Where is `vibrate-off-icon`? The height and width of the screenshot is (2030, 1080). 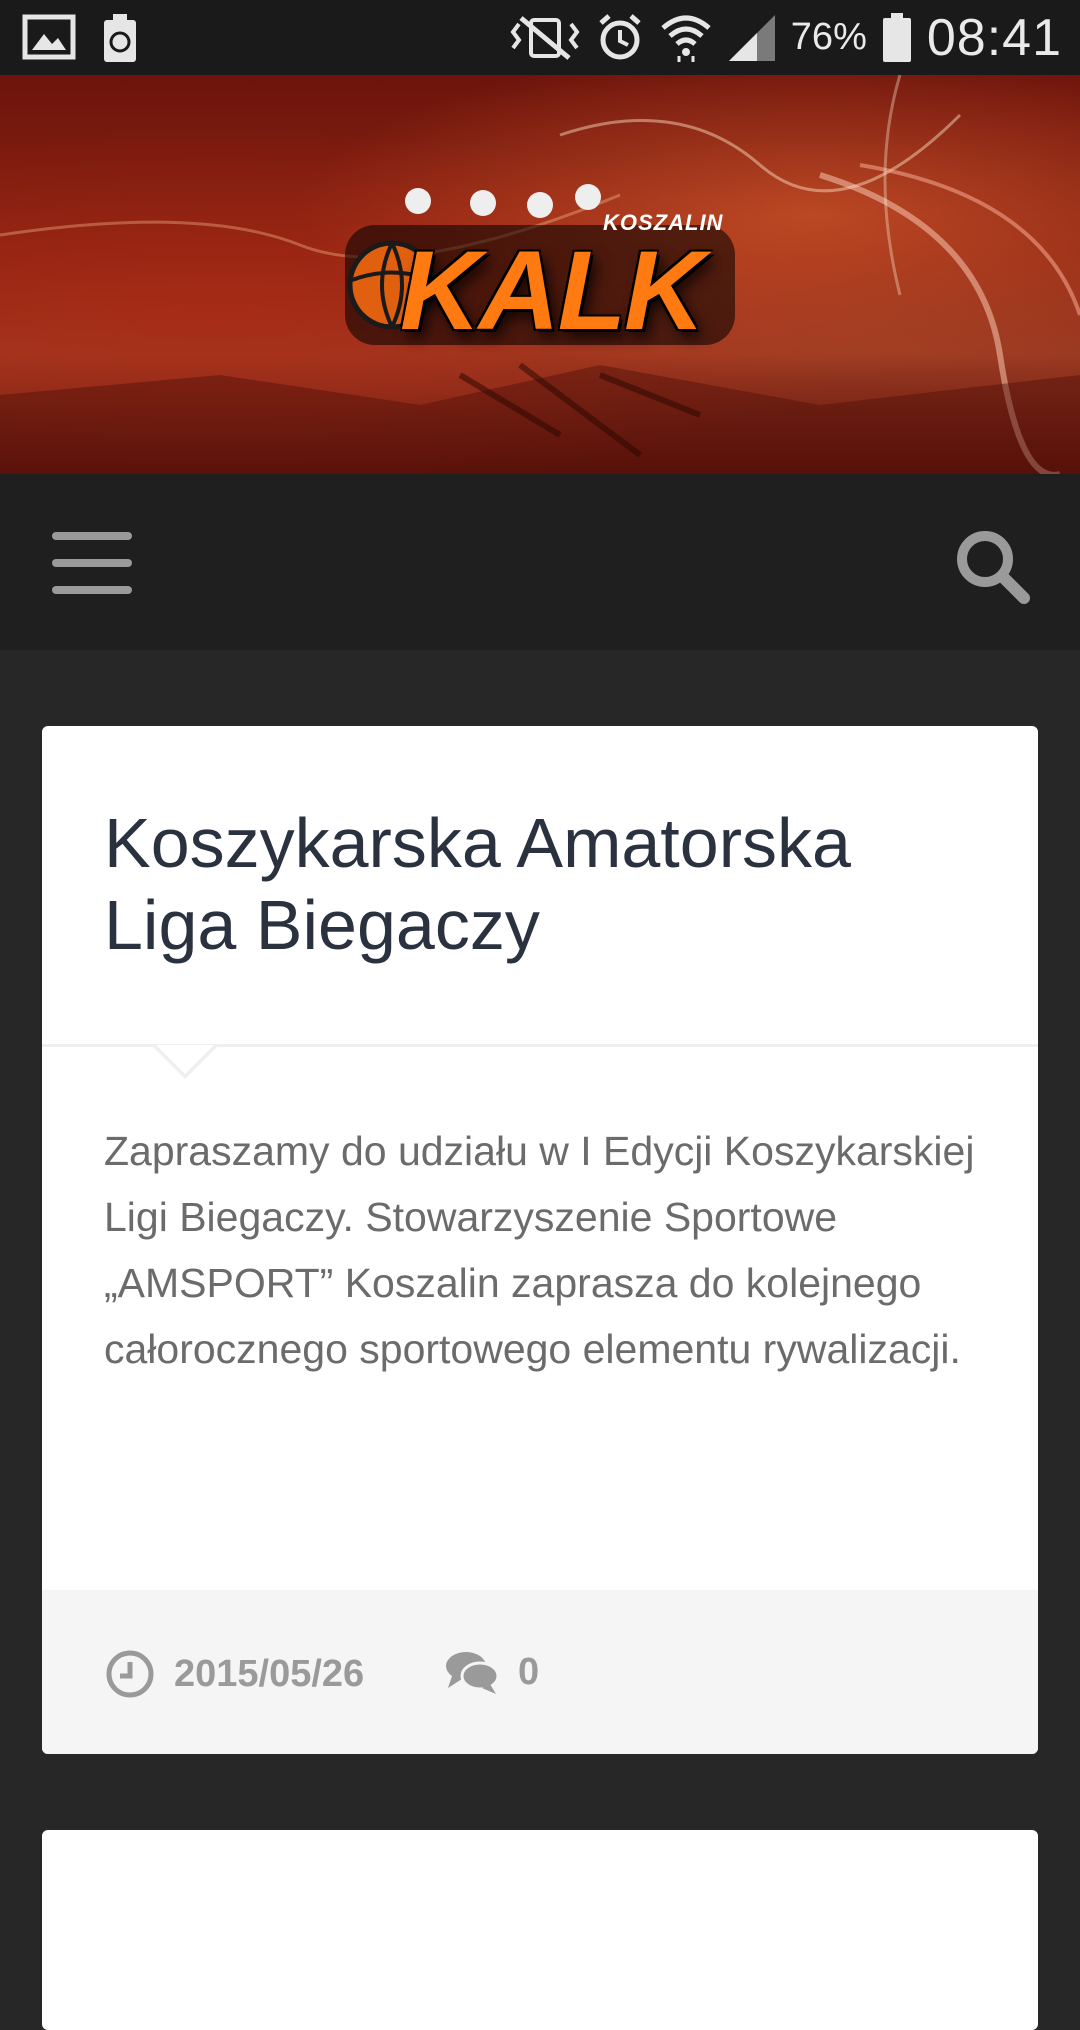
vibrate-off-icon is located at coordinates (545, 37).